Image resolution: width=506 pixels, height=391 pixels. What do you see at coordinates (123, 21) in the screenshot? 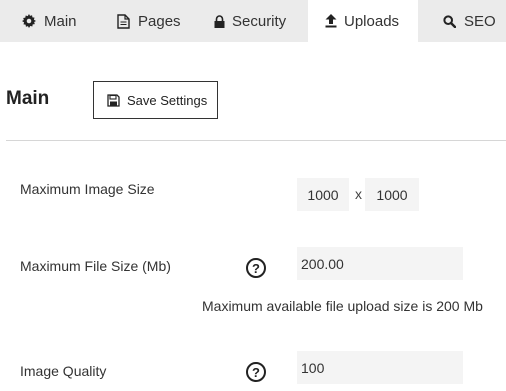
I see `document-icon` at bounding box center [123, 21].